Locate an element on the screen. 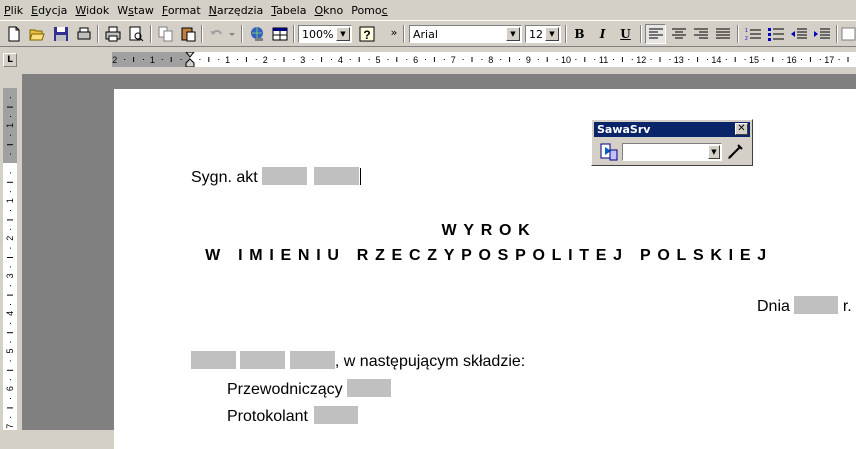 This screenshot has width=856, height=449. menu-item-format: Format is located at coordinates (181, 10).